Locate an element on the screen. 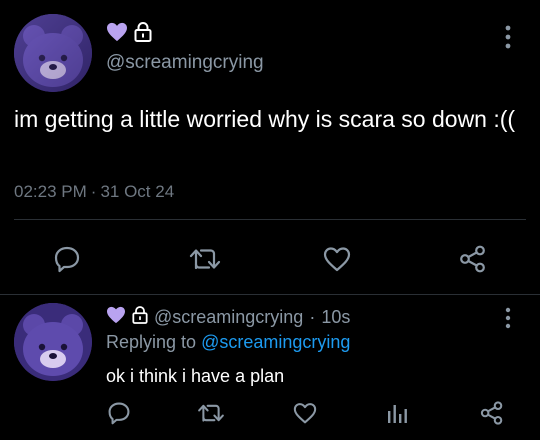  reply-action-bar is located at coordinates (270, 414).